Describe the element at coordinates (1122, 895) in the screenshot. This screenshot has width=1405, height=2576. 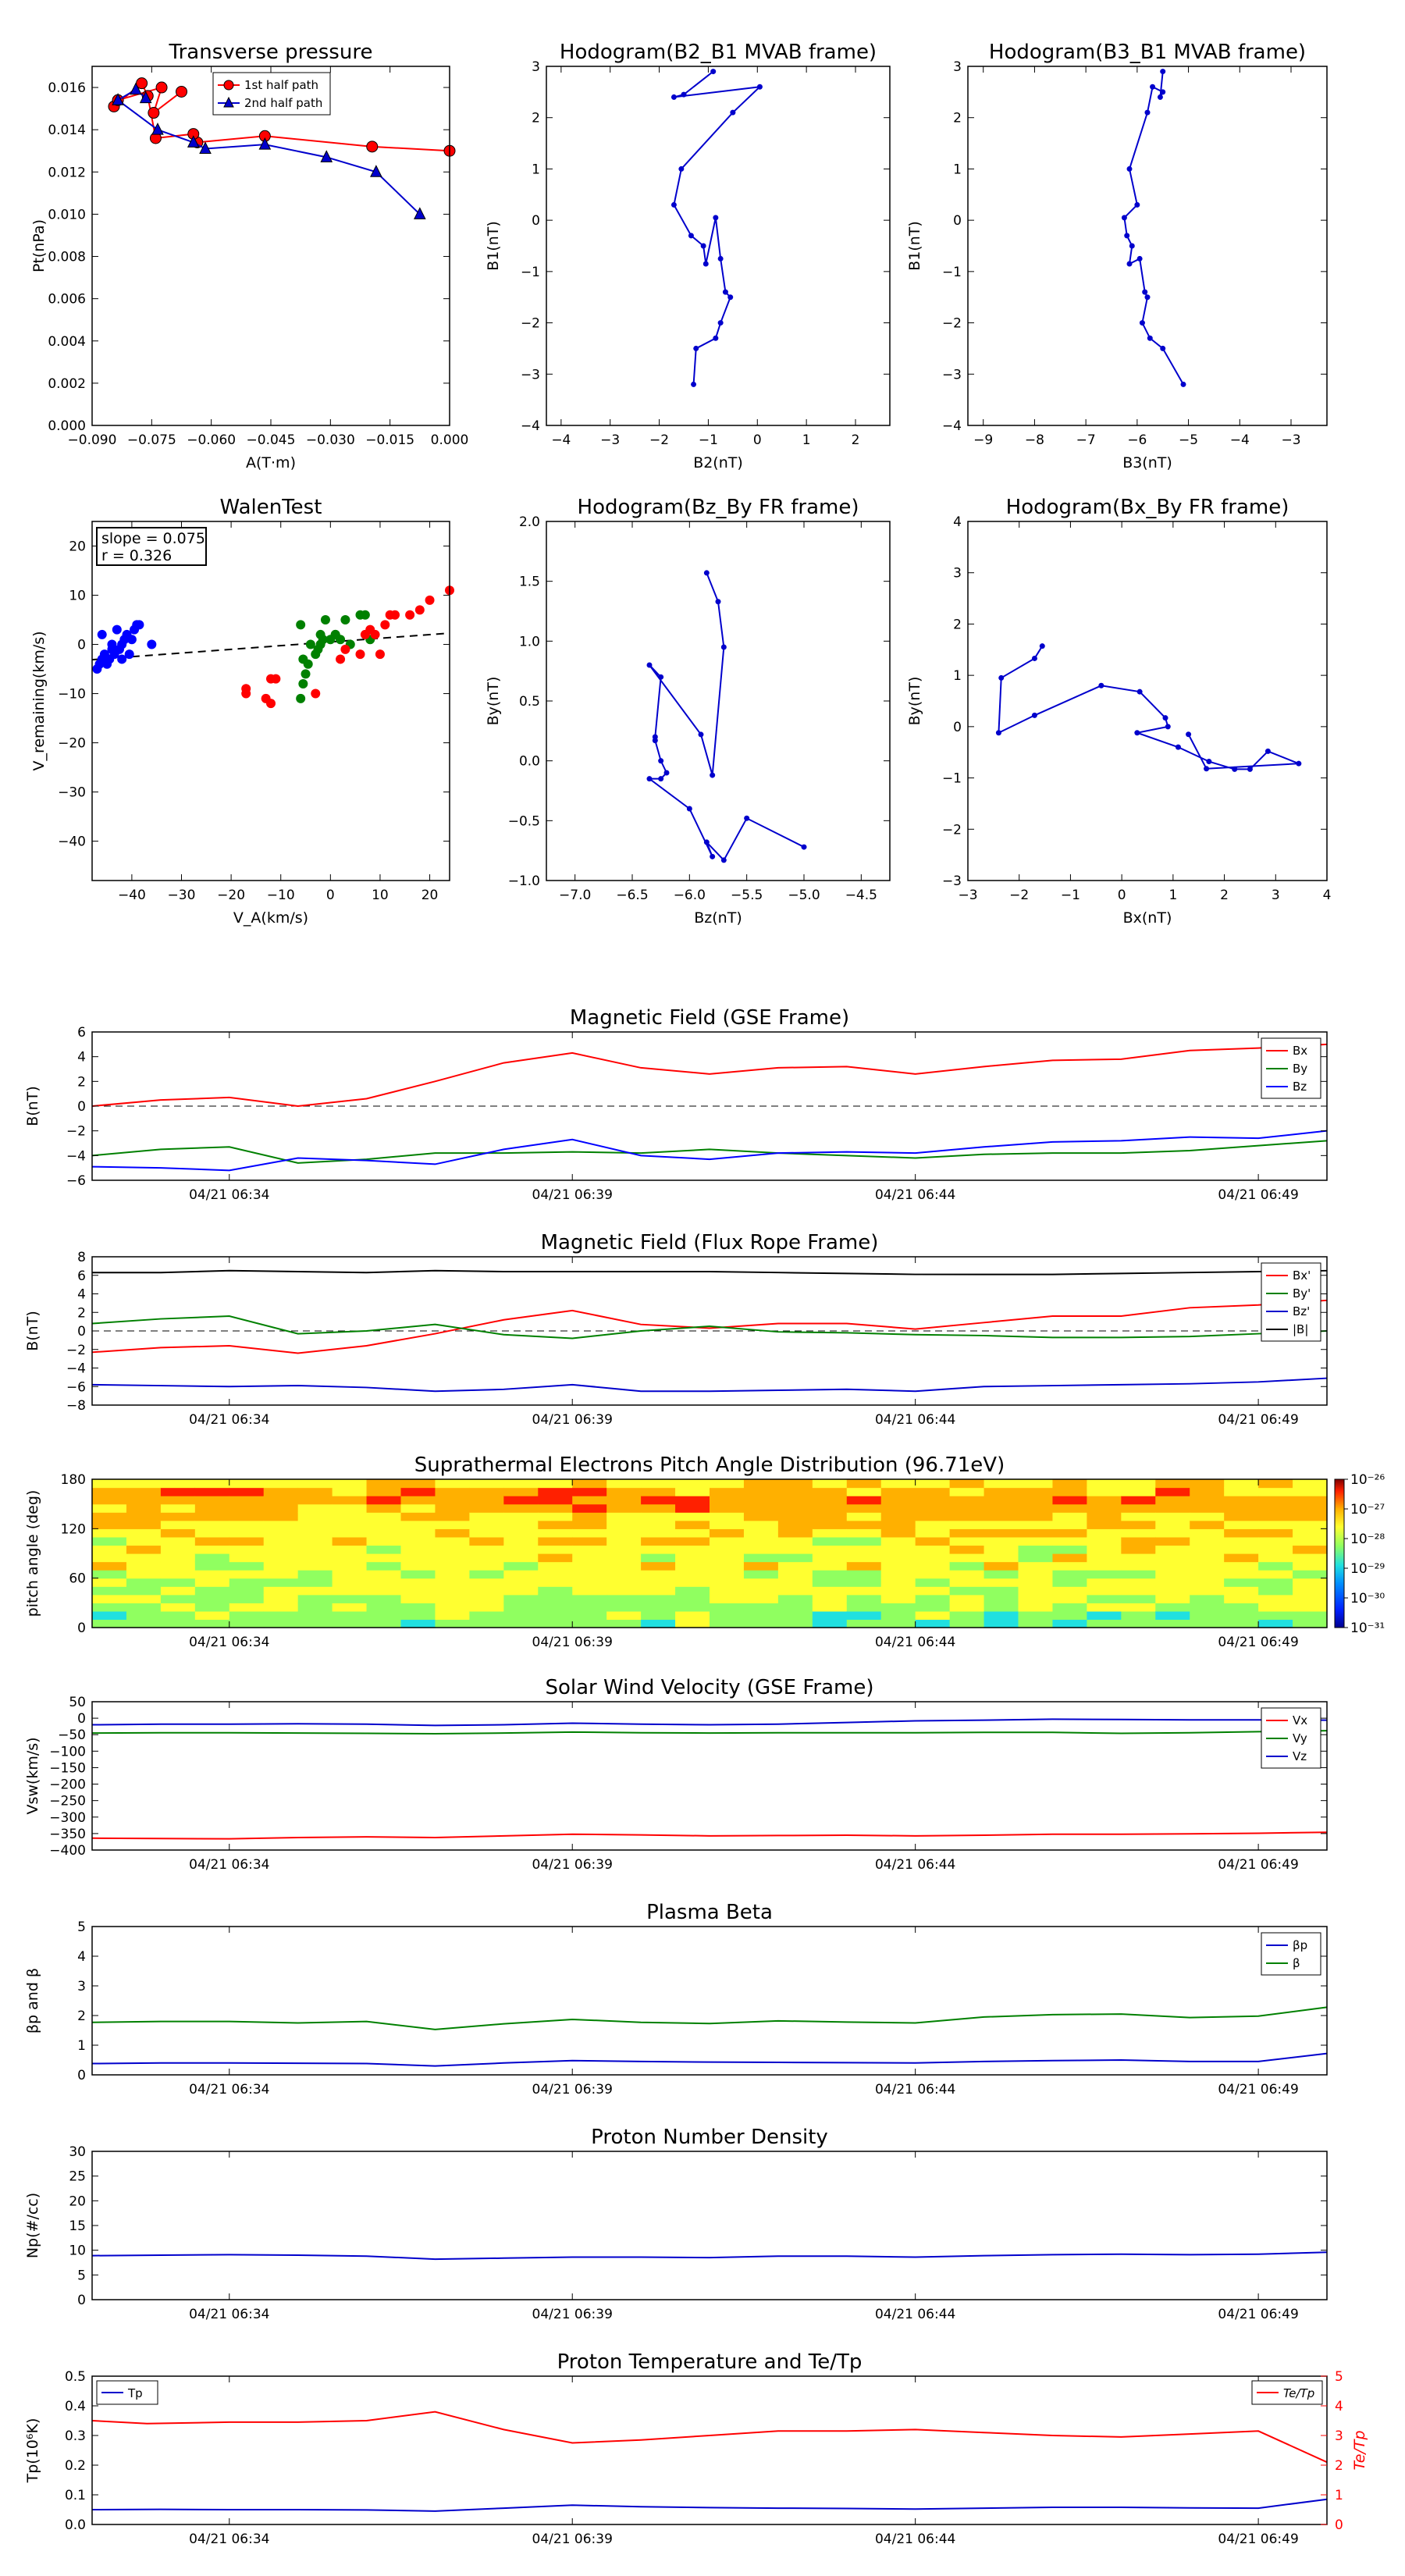
I see `x-tick-label: 0` at that location.